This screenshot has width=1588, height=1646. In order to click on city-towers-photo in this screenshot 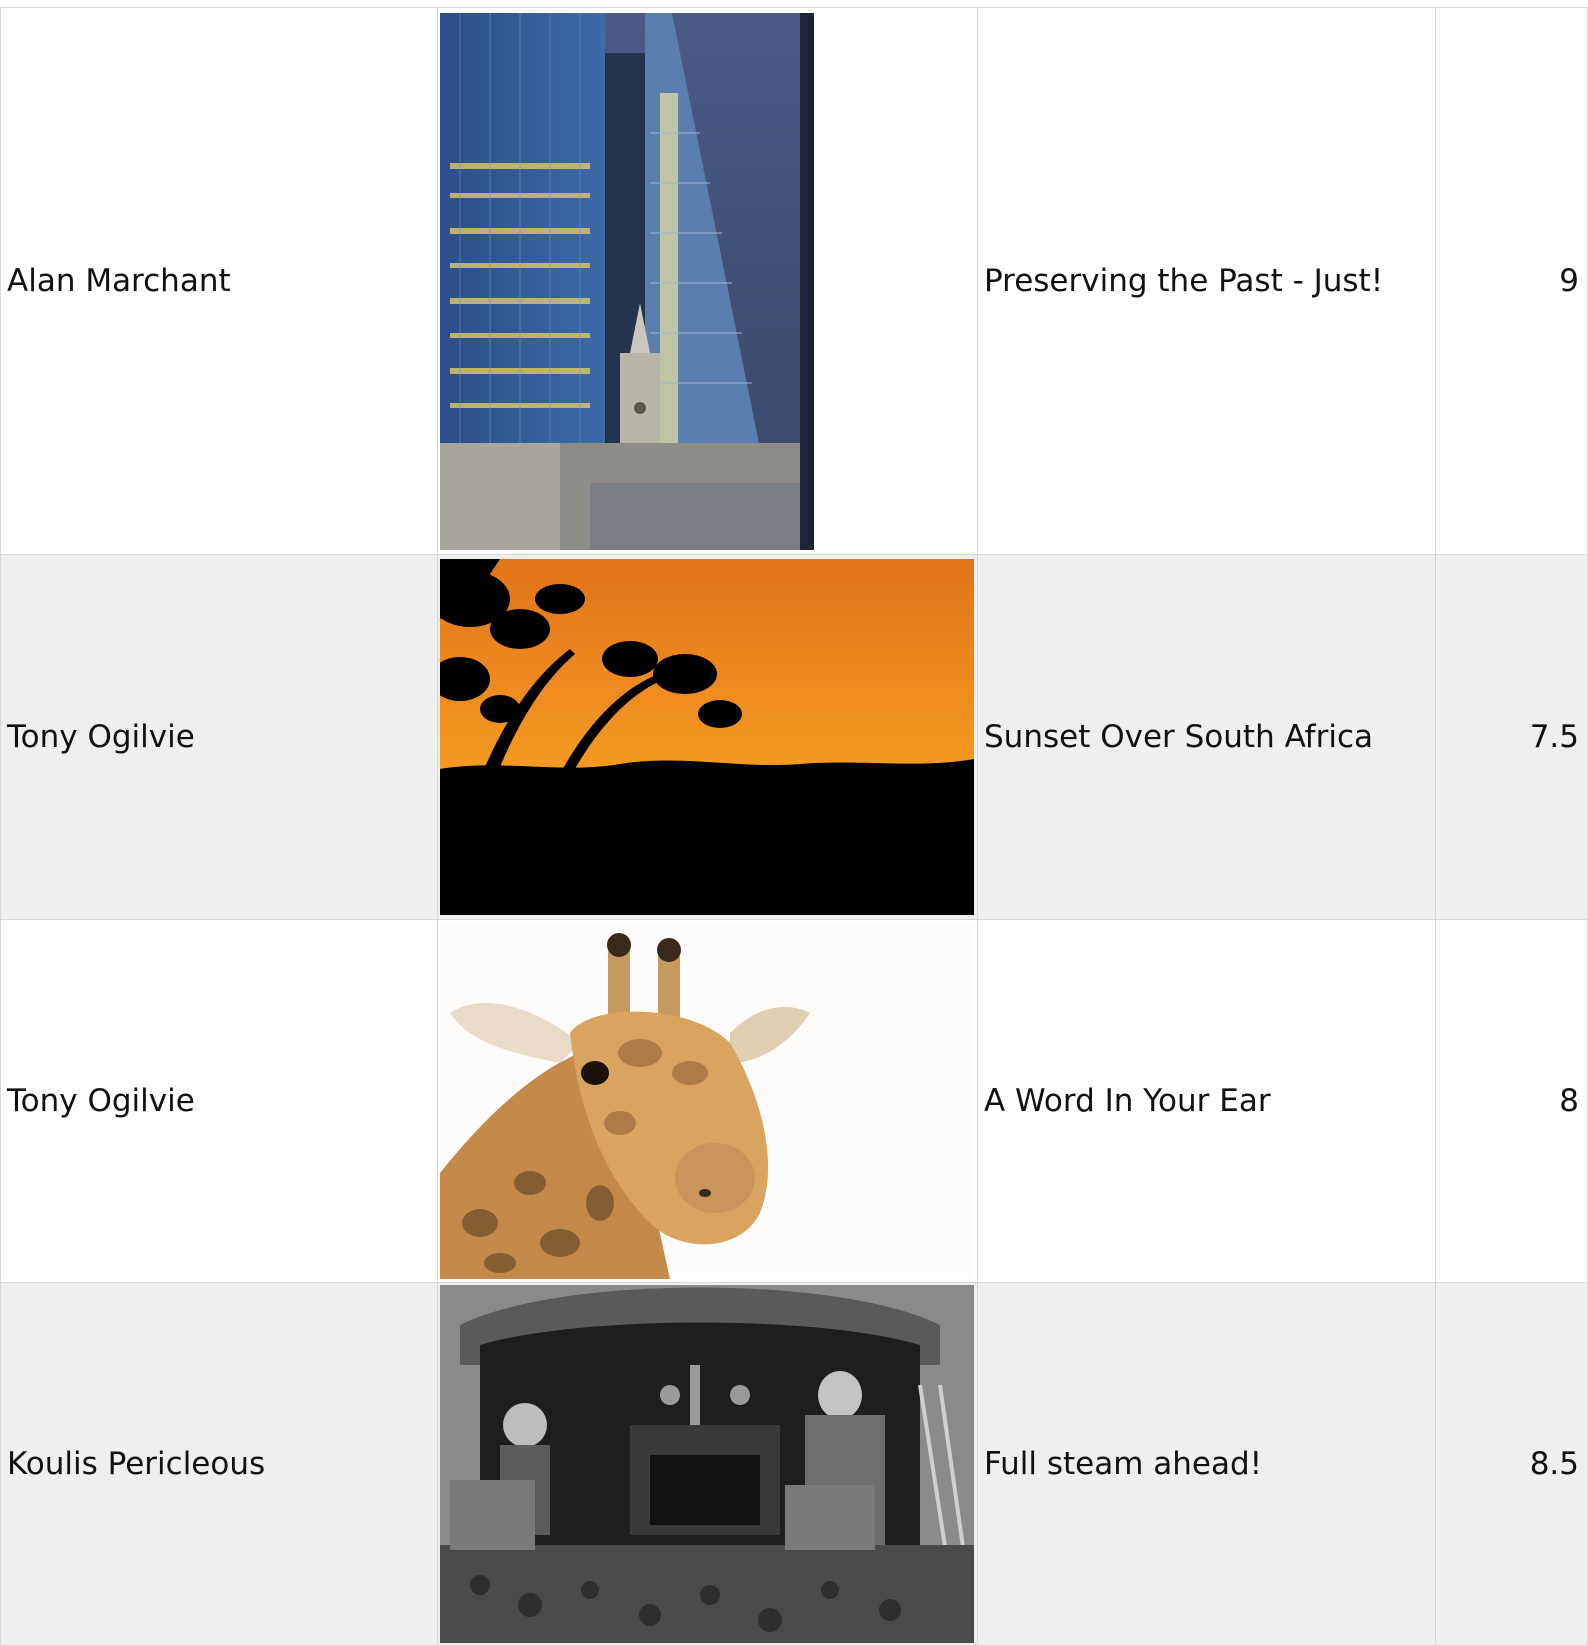, I will do `click(627, 281)`.